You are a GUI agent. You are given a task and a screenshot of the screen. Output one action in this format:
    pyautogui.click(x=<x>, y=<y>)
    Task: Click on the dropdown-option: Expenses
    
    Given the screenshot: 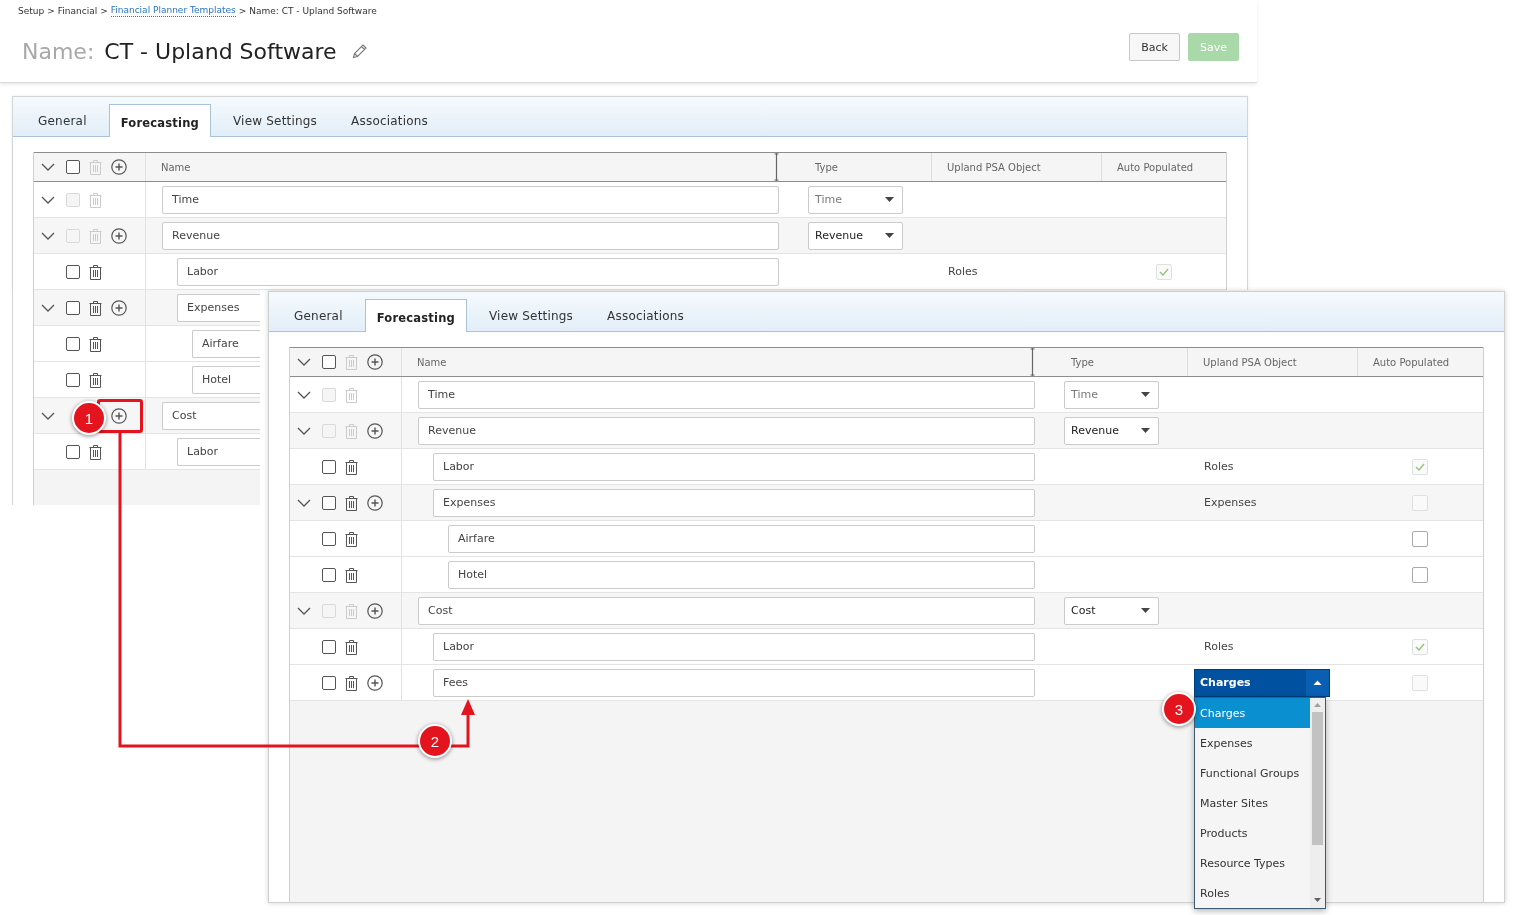 What is the action you would take?
    pyautogui.click(x=1252, y=743)
    